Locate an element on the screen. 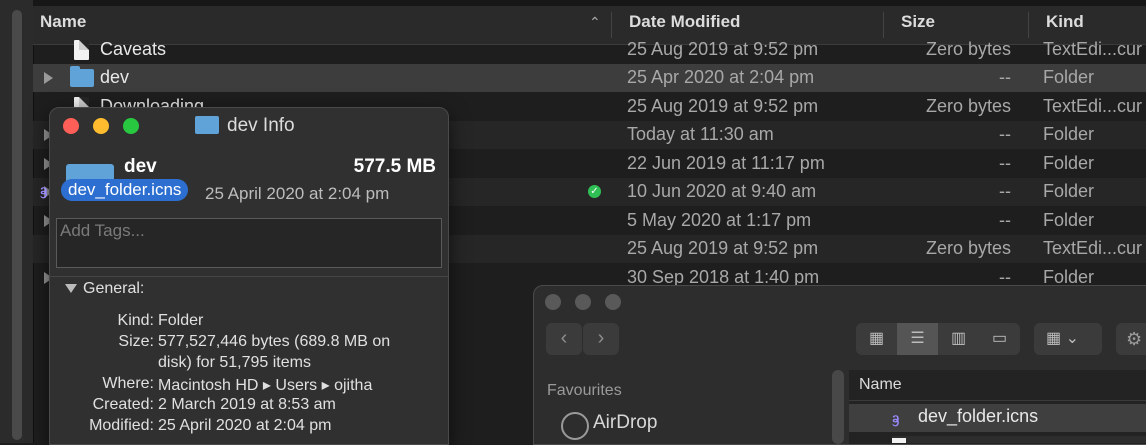 The image size is (1146, 445). list-view-icon: ☰ is located at coordinates (917, 339).